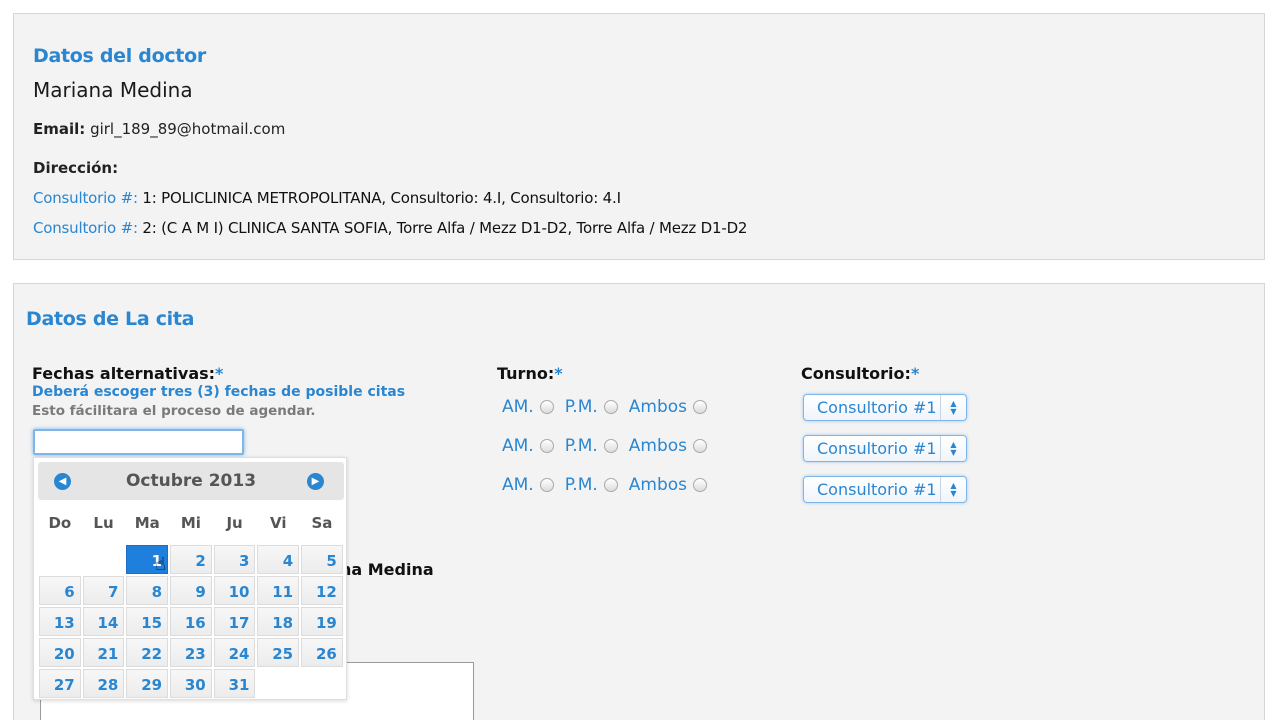 The height and width of the screenshot is (720, 1280). What do you see at coordinates (188, 129) in the screenshot?
I see `email-value: girl_189_89@hotmail.com` at bounding box center [188, 129].